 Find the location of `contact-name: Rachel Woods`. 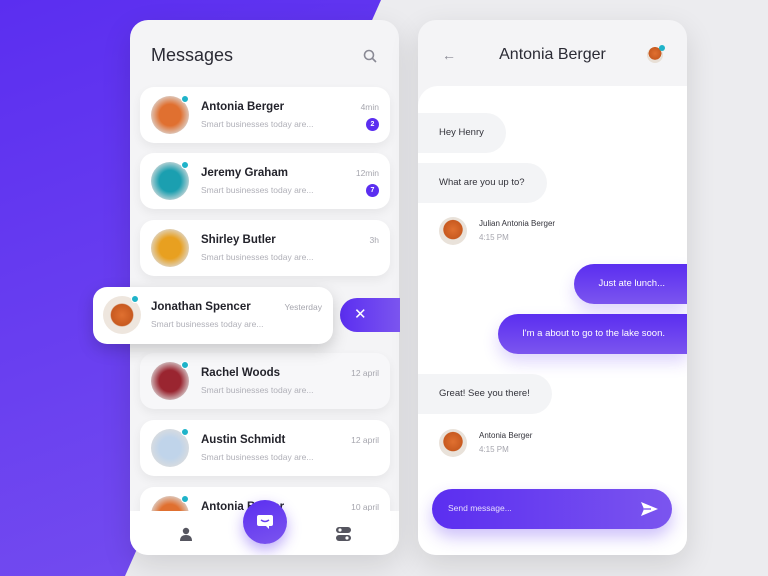

contact-name: Rachel Woods is located at coordinates (241, 373).